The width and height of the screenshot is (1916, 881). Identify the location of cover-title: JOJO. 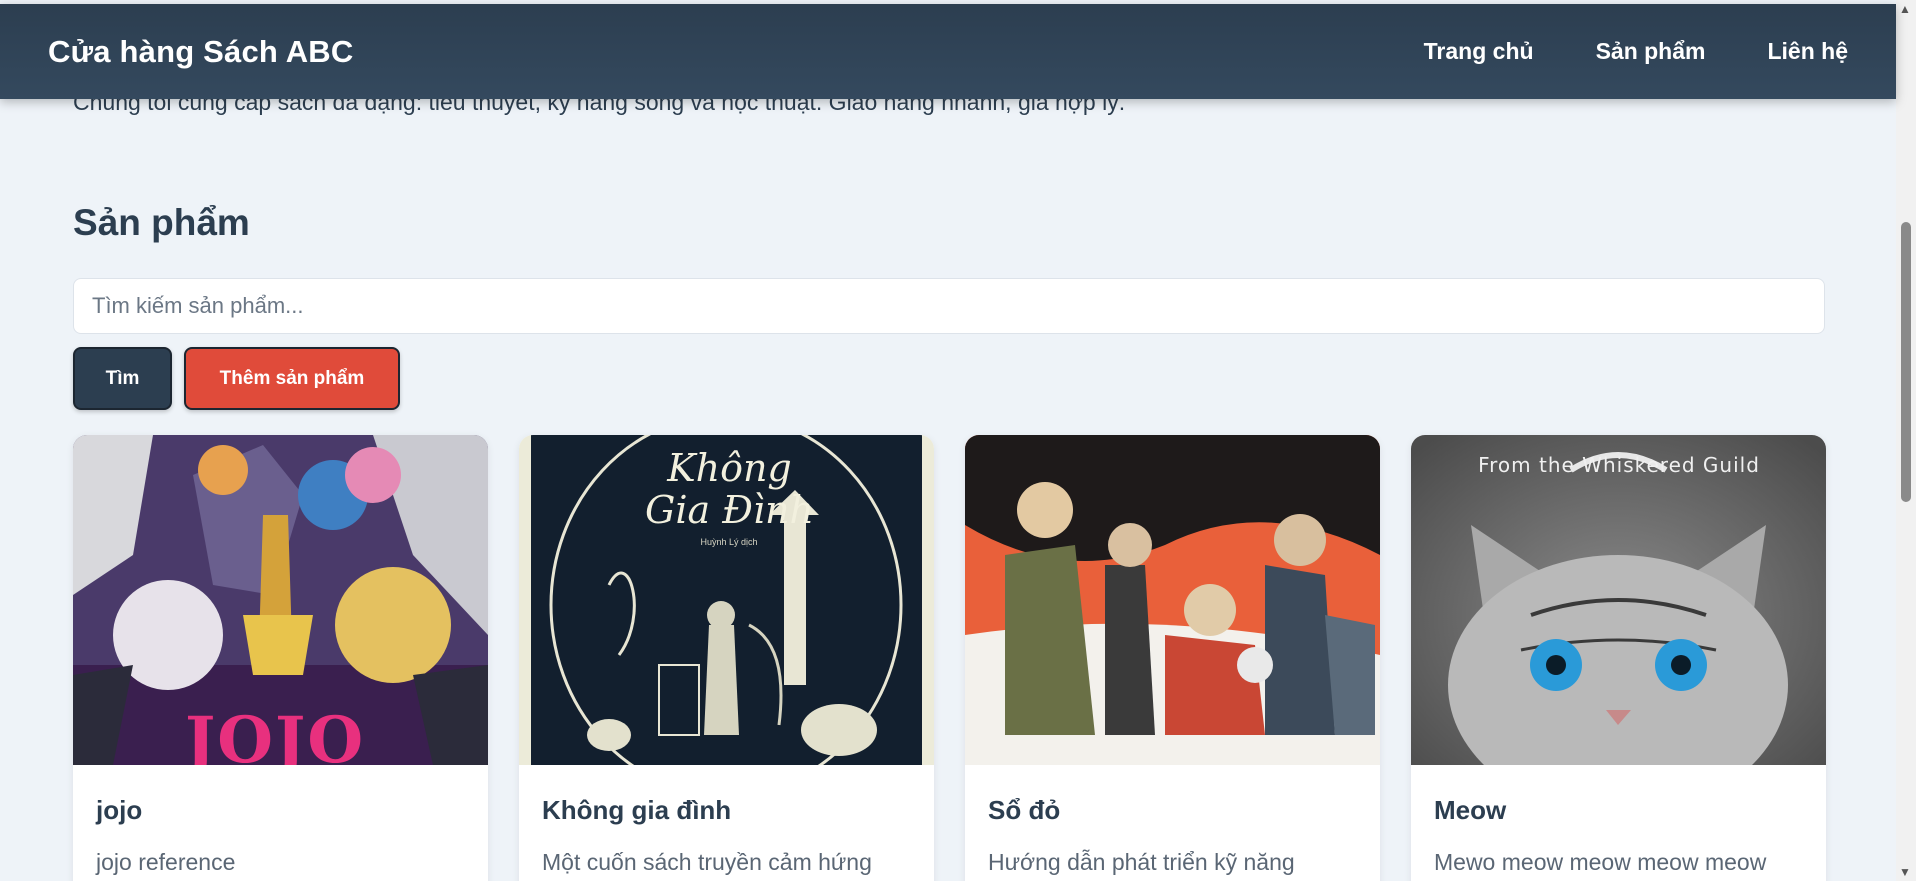
(275, 734).